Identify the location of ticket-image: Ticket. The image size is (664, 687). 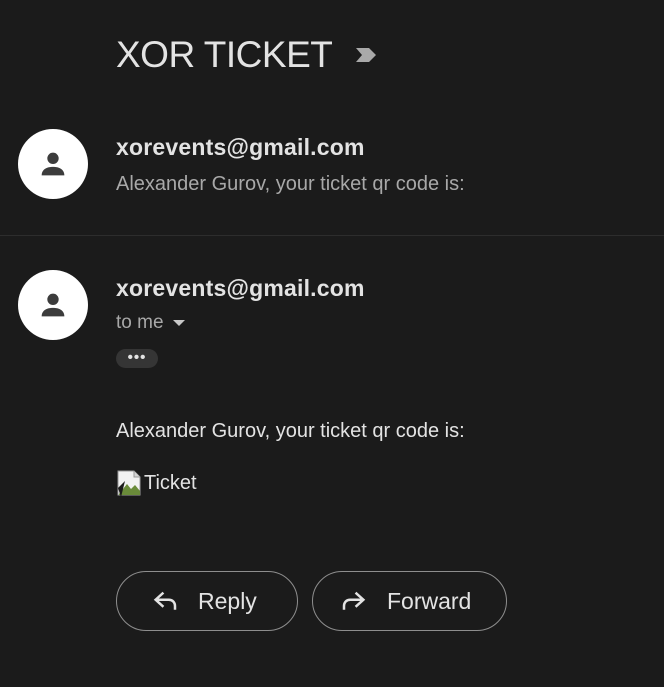
(156, 483).